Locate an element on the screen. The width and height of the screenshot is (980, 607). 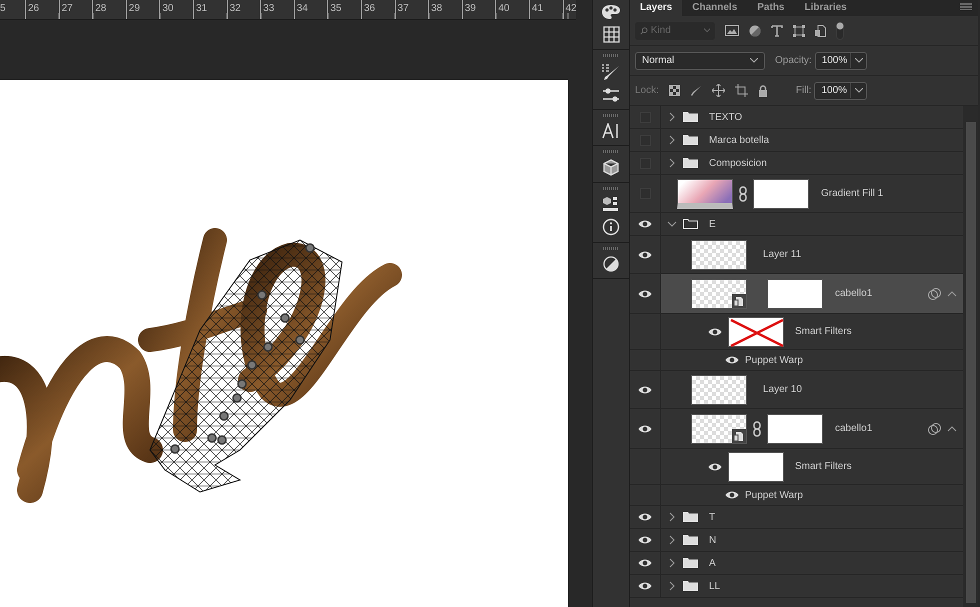
artboard-icon is located at coordinates (741, 90).